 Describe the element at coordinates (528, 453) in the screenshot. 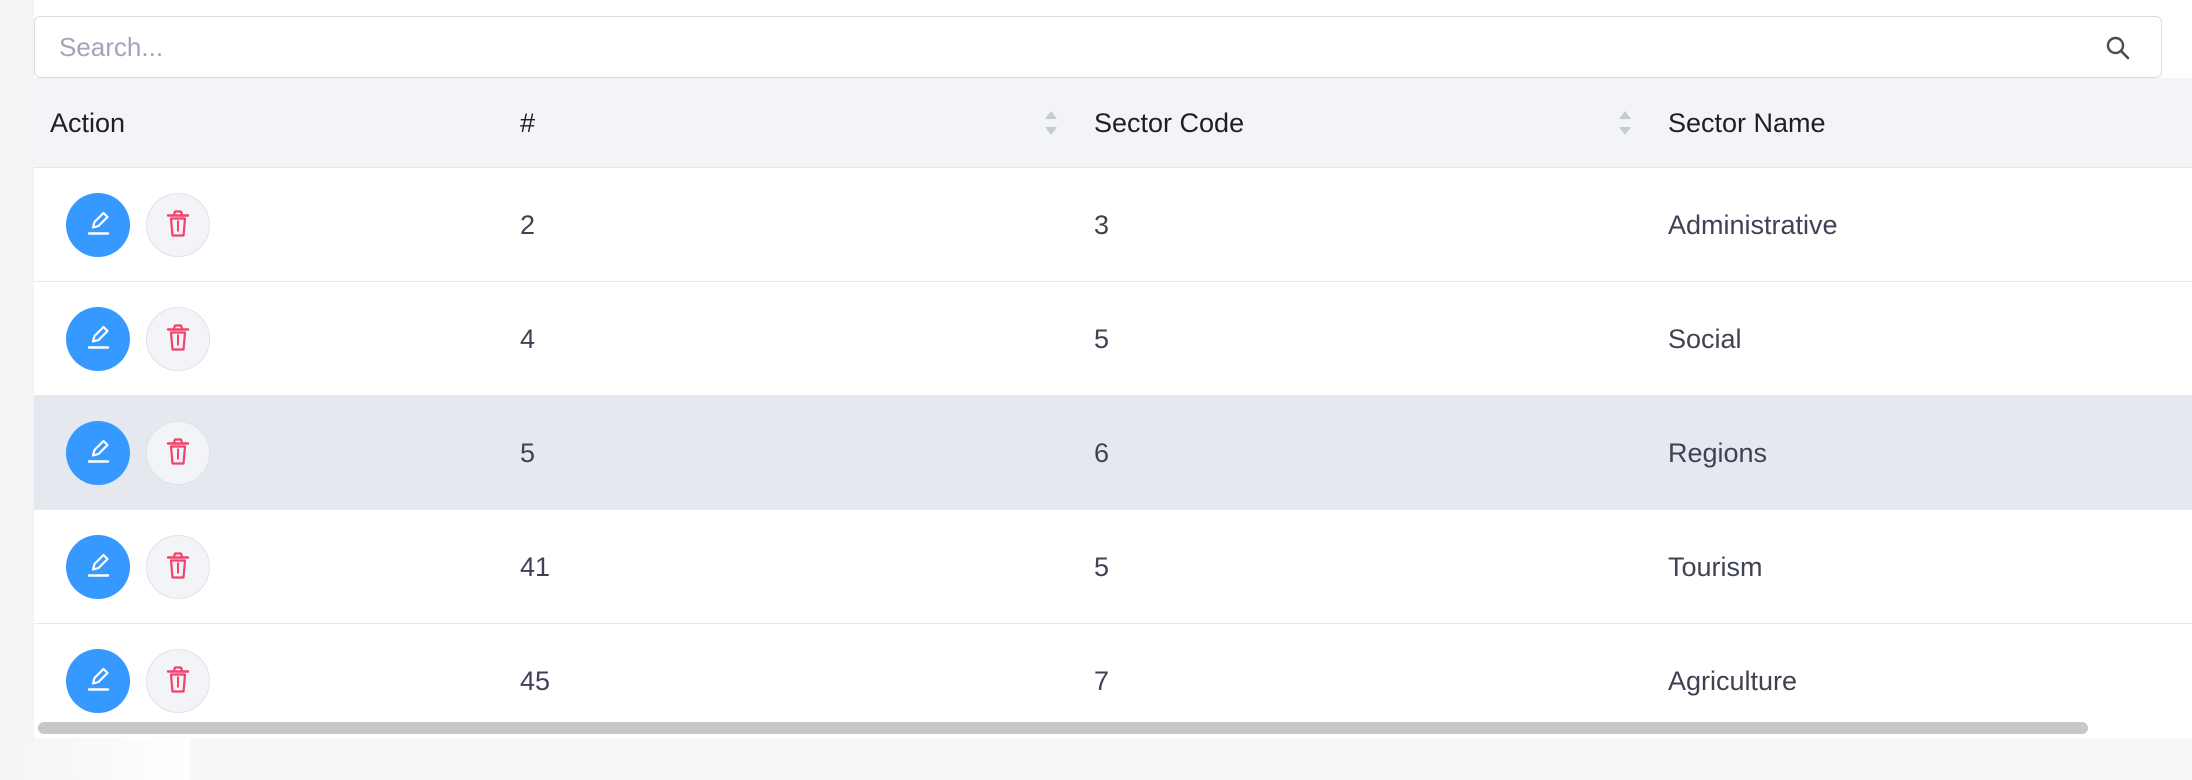

I see `row-number: 5` at that location.